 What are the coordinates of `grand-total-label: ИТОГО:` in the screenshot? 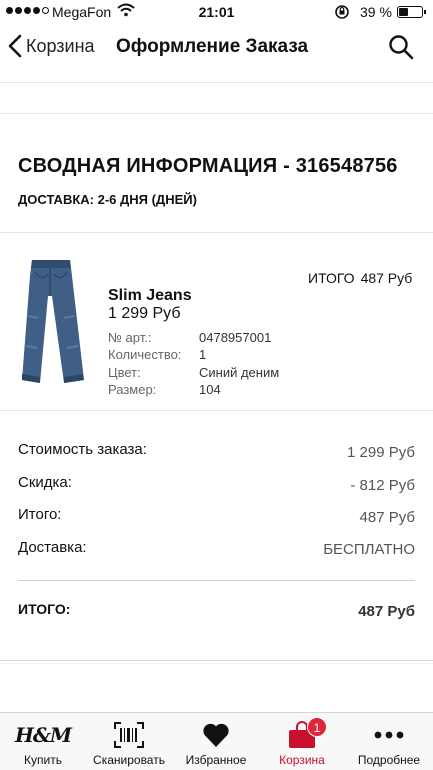 It's located at (44, 609).